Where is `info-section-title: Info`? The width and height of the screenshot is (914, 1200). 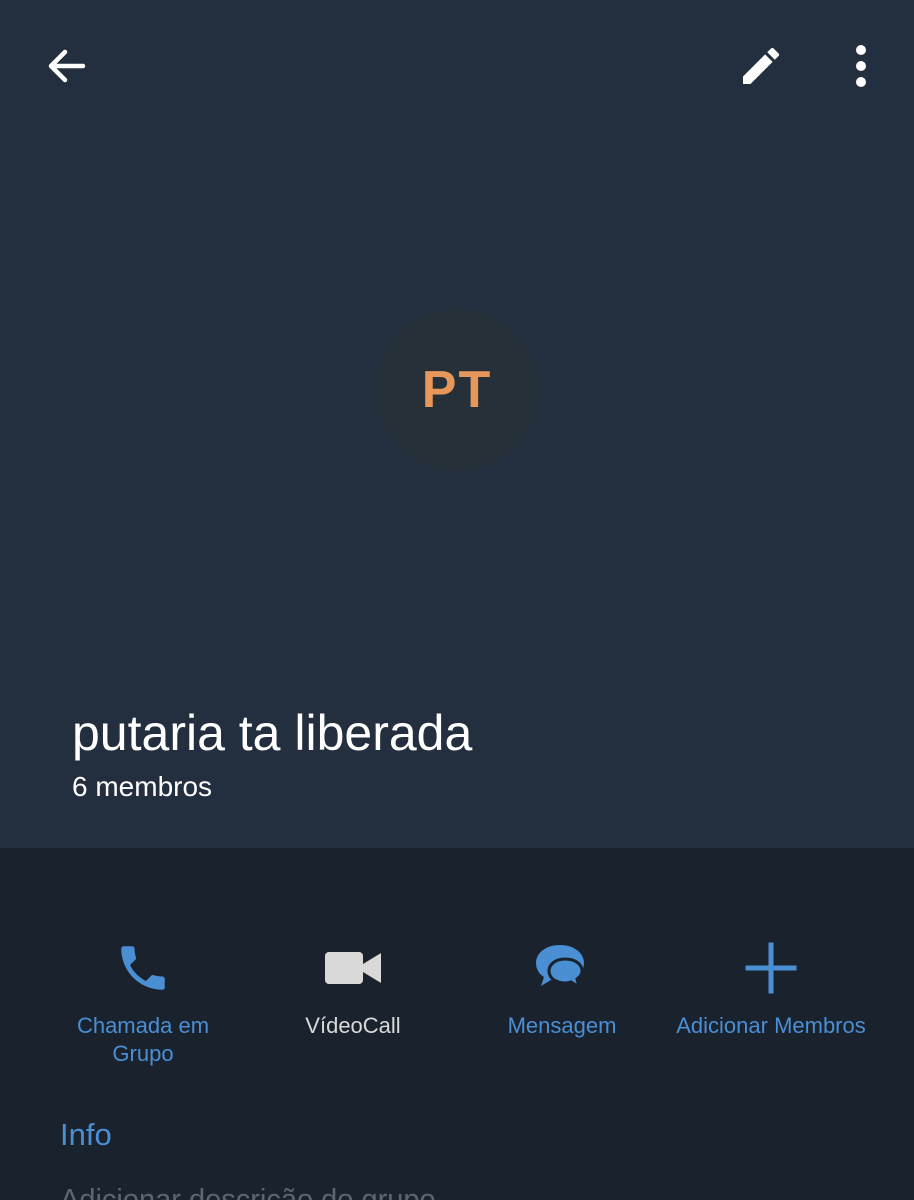
info-section-title: Info is located at coordinates (86, 1134).